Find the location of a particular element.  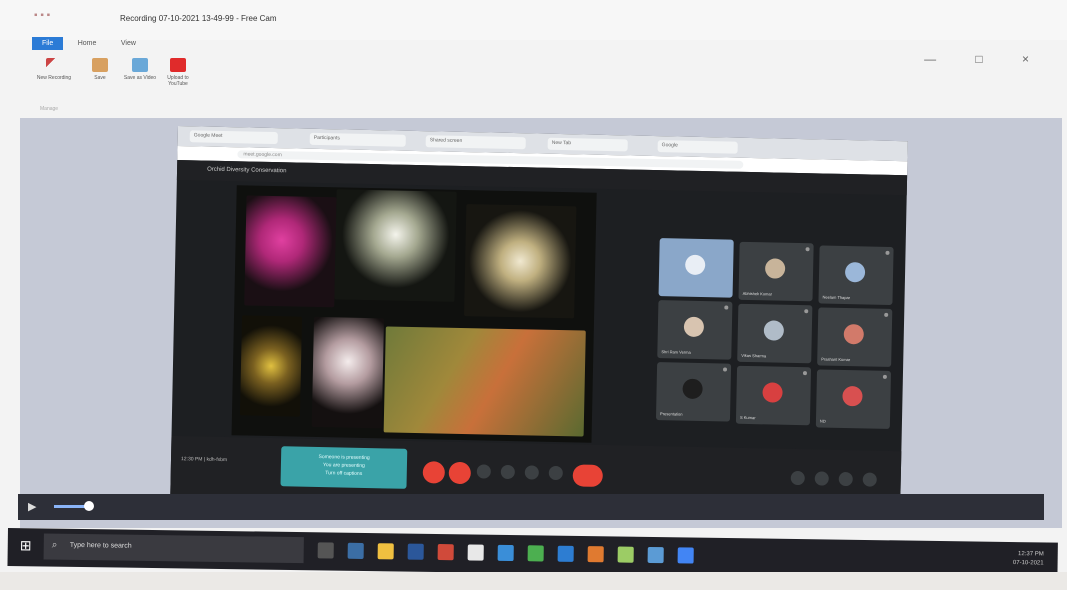

tray-date: 07-10-2021 is located at coordinates (1028, 563).